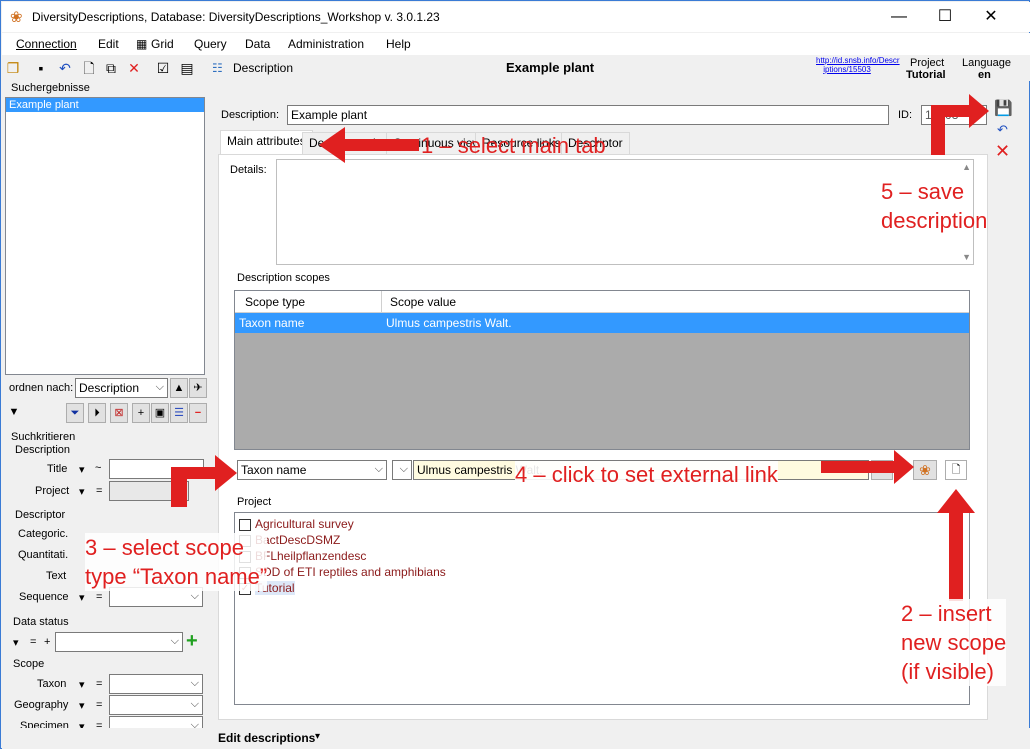  What do you see at coordinates (275, 302) in the screenshot?
I see `grid-col-scope-type: Scope type` at bounding box center [275, 302].